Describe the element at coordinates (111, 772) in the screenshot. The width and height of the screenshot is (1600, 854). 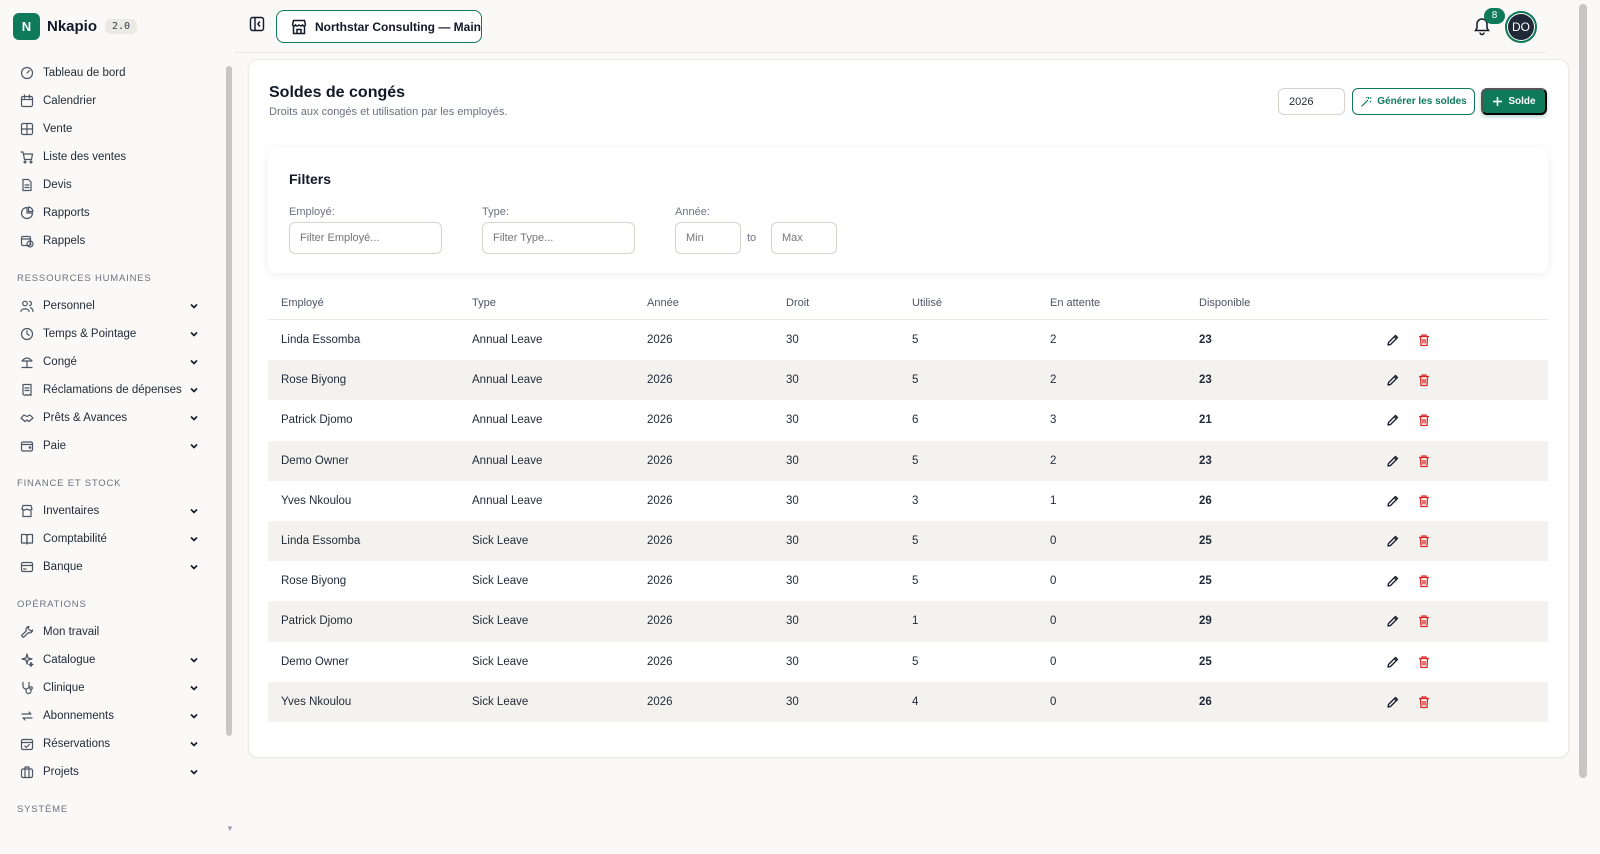
I see `sidebar-item-projets: Projets` at that location.